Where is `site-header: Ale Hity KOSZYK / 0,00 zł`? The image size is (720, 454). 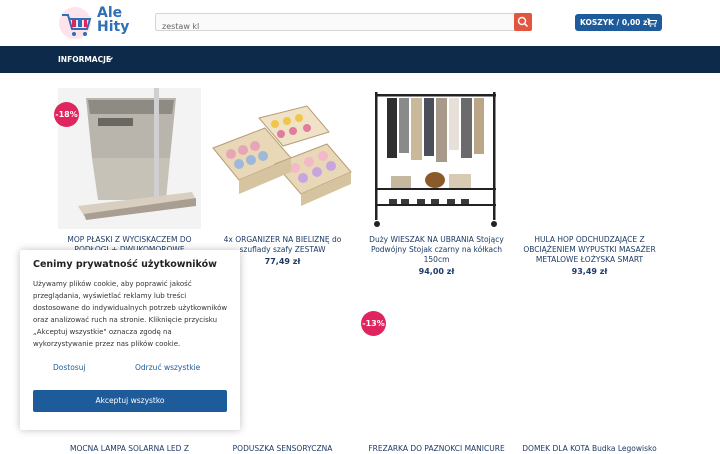
site-header: Ale Hity KOSZYK / 0,00 zł is located at coordinates (360, 23).